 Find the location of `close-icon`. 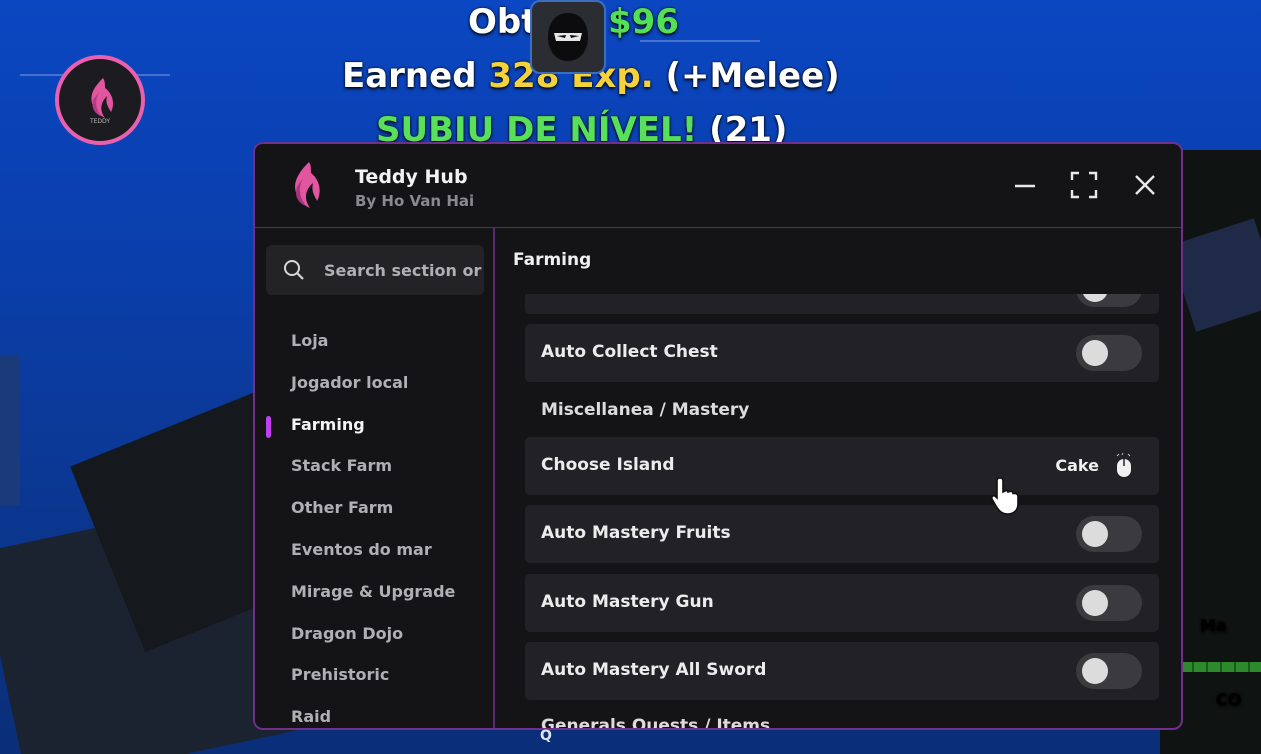

close-icon is located at coordinates (1145, 185).